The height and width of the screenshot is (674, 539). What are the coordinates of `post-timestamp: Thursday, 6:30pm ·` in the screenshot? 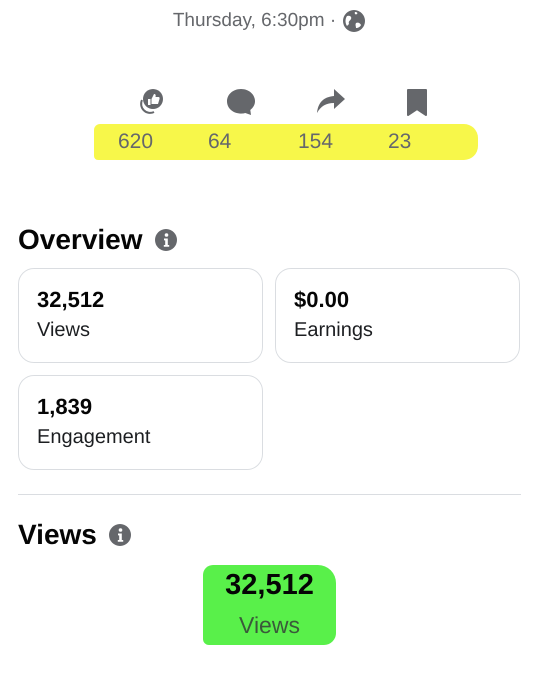 It's located at (254, 21).